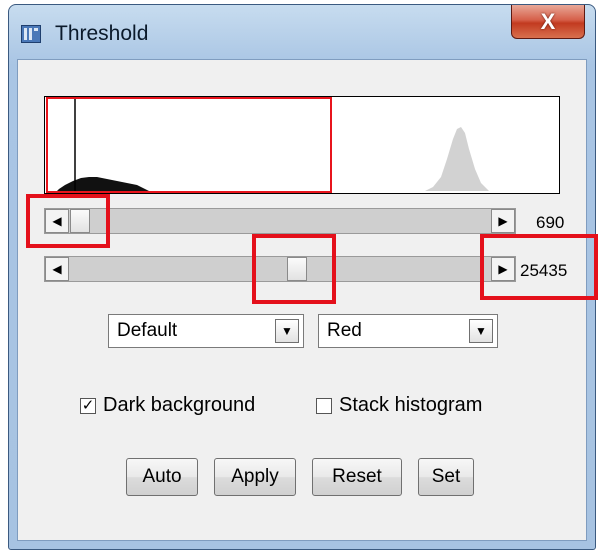 The image size is (604, 554). What do you see at coordinates (411, 405) in the screenshot?
I see `stack-histogram-label: Stack histogram` at bounding box center [411, 405].